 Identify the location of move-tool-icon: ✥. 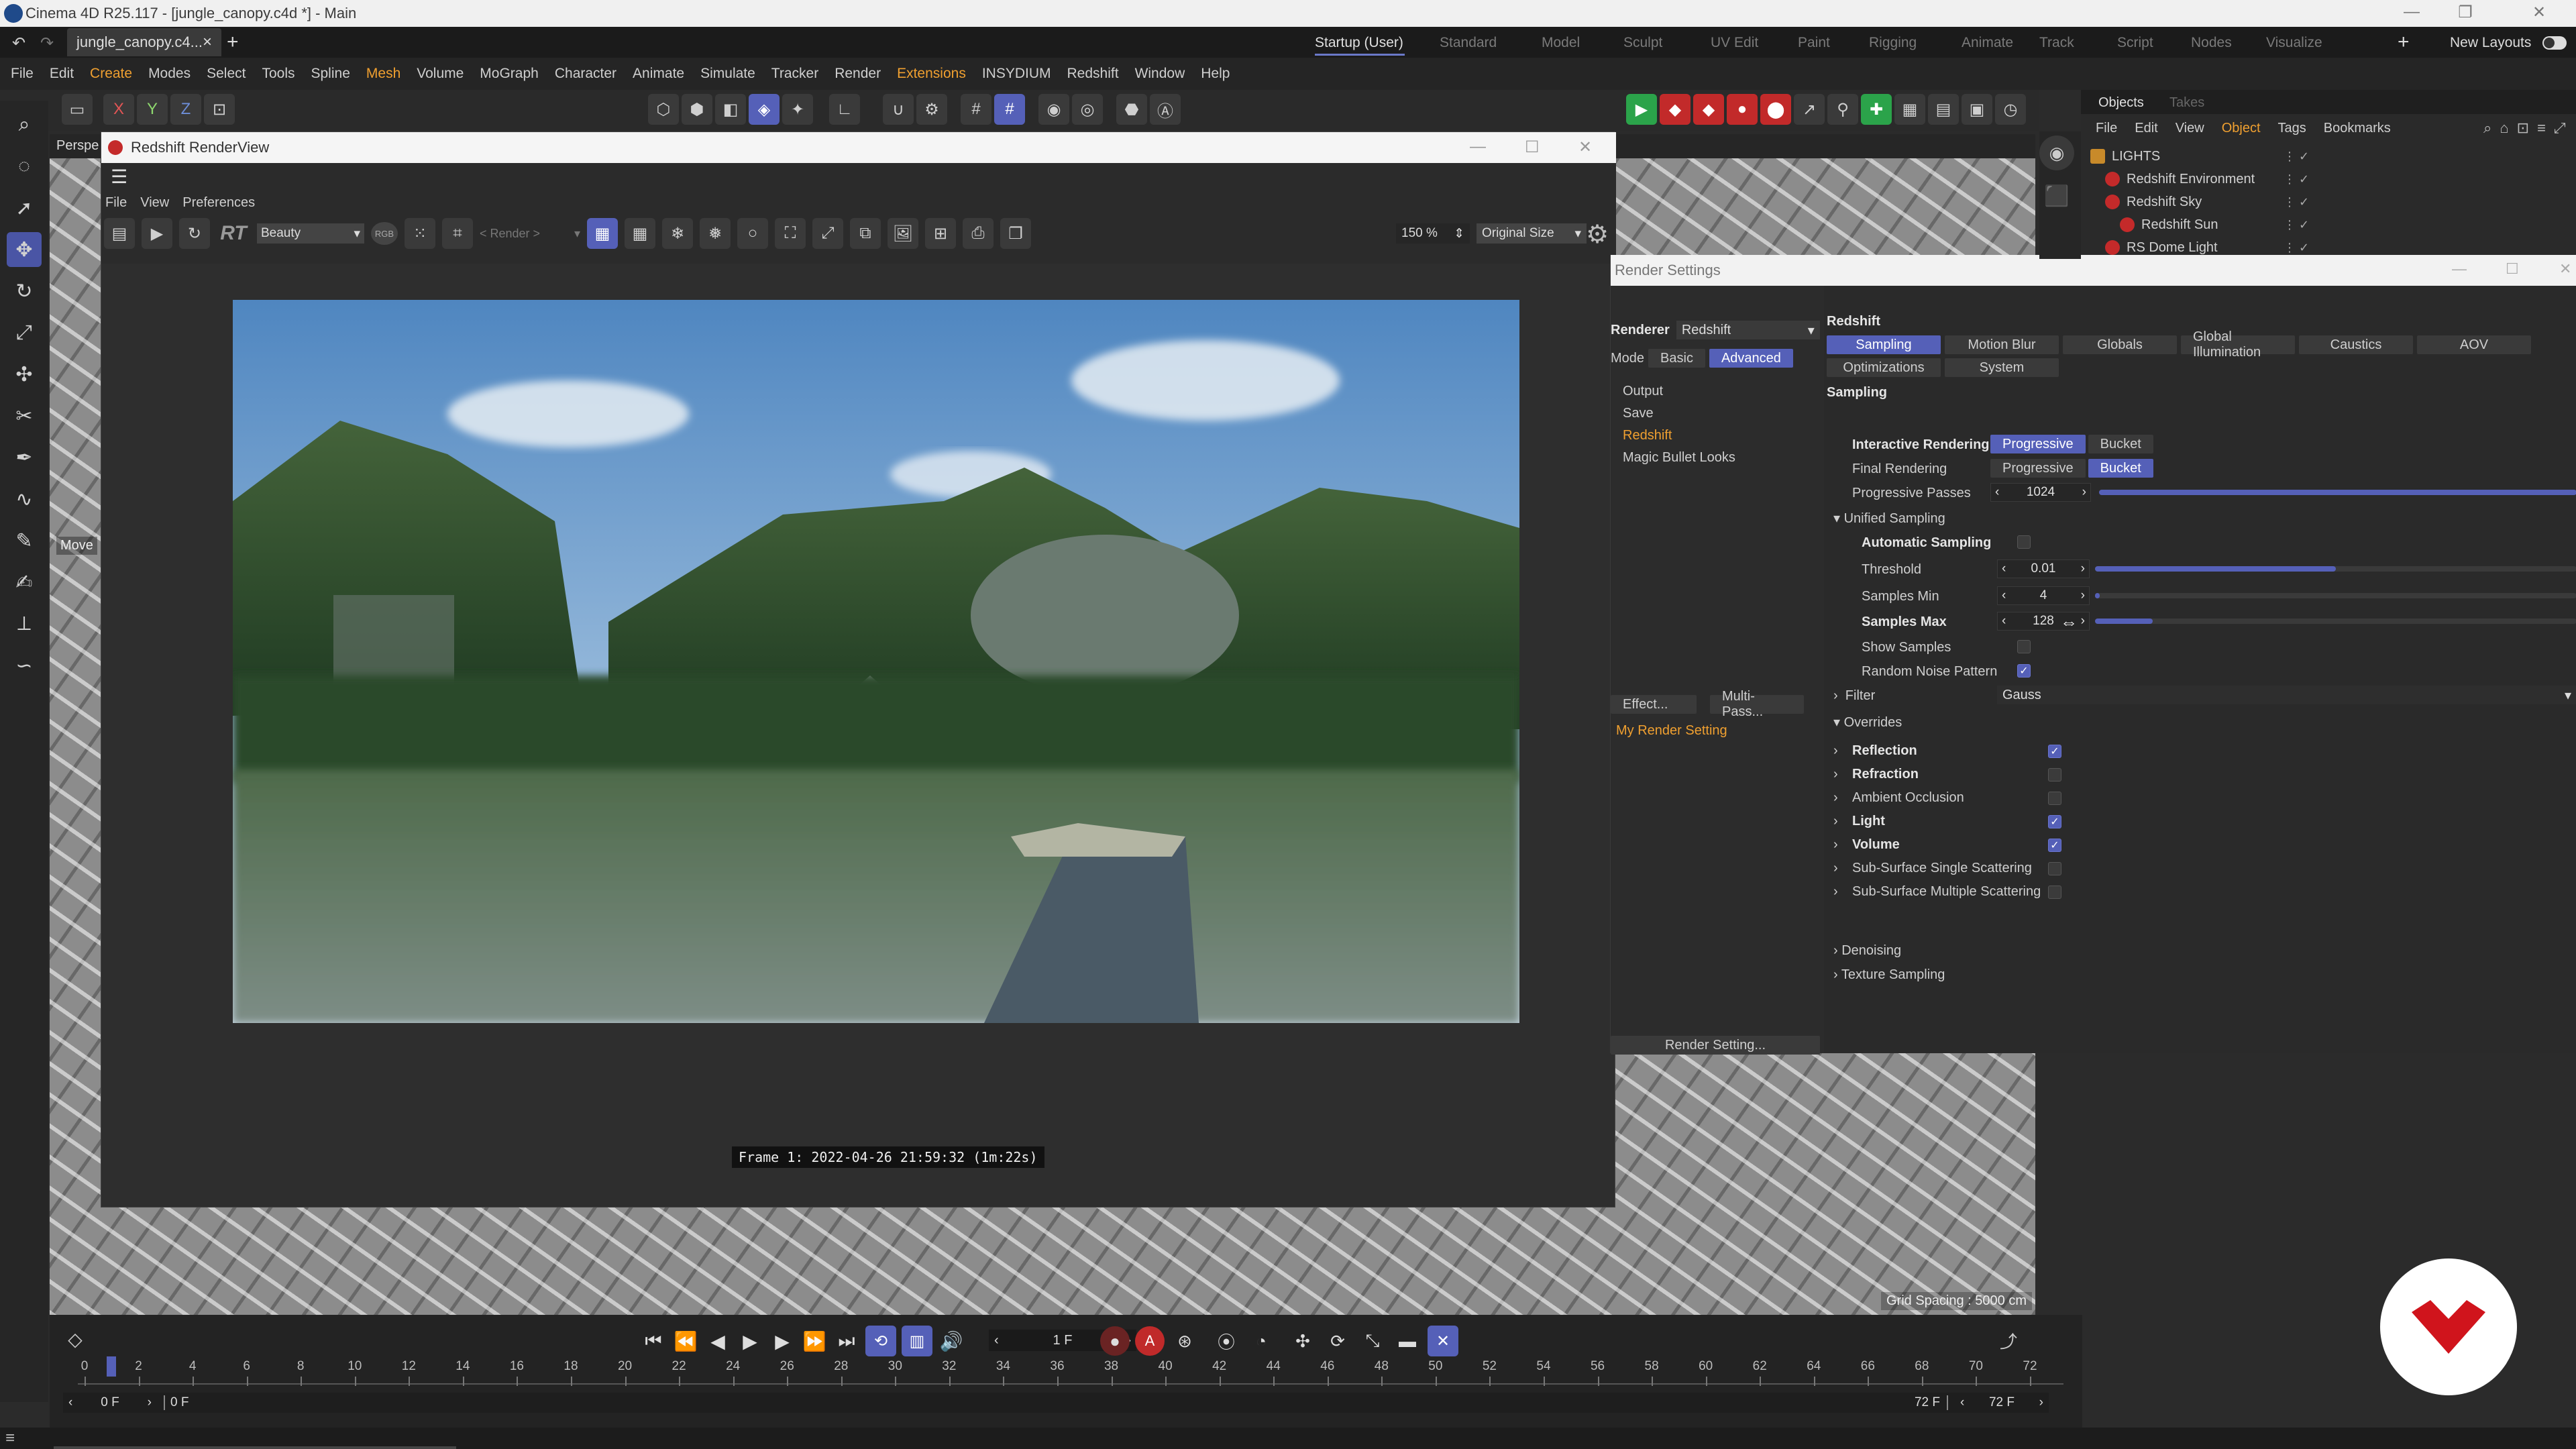
(24, 249).